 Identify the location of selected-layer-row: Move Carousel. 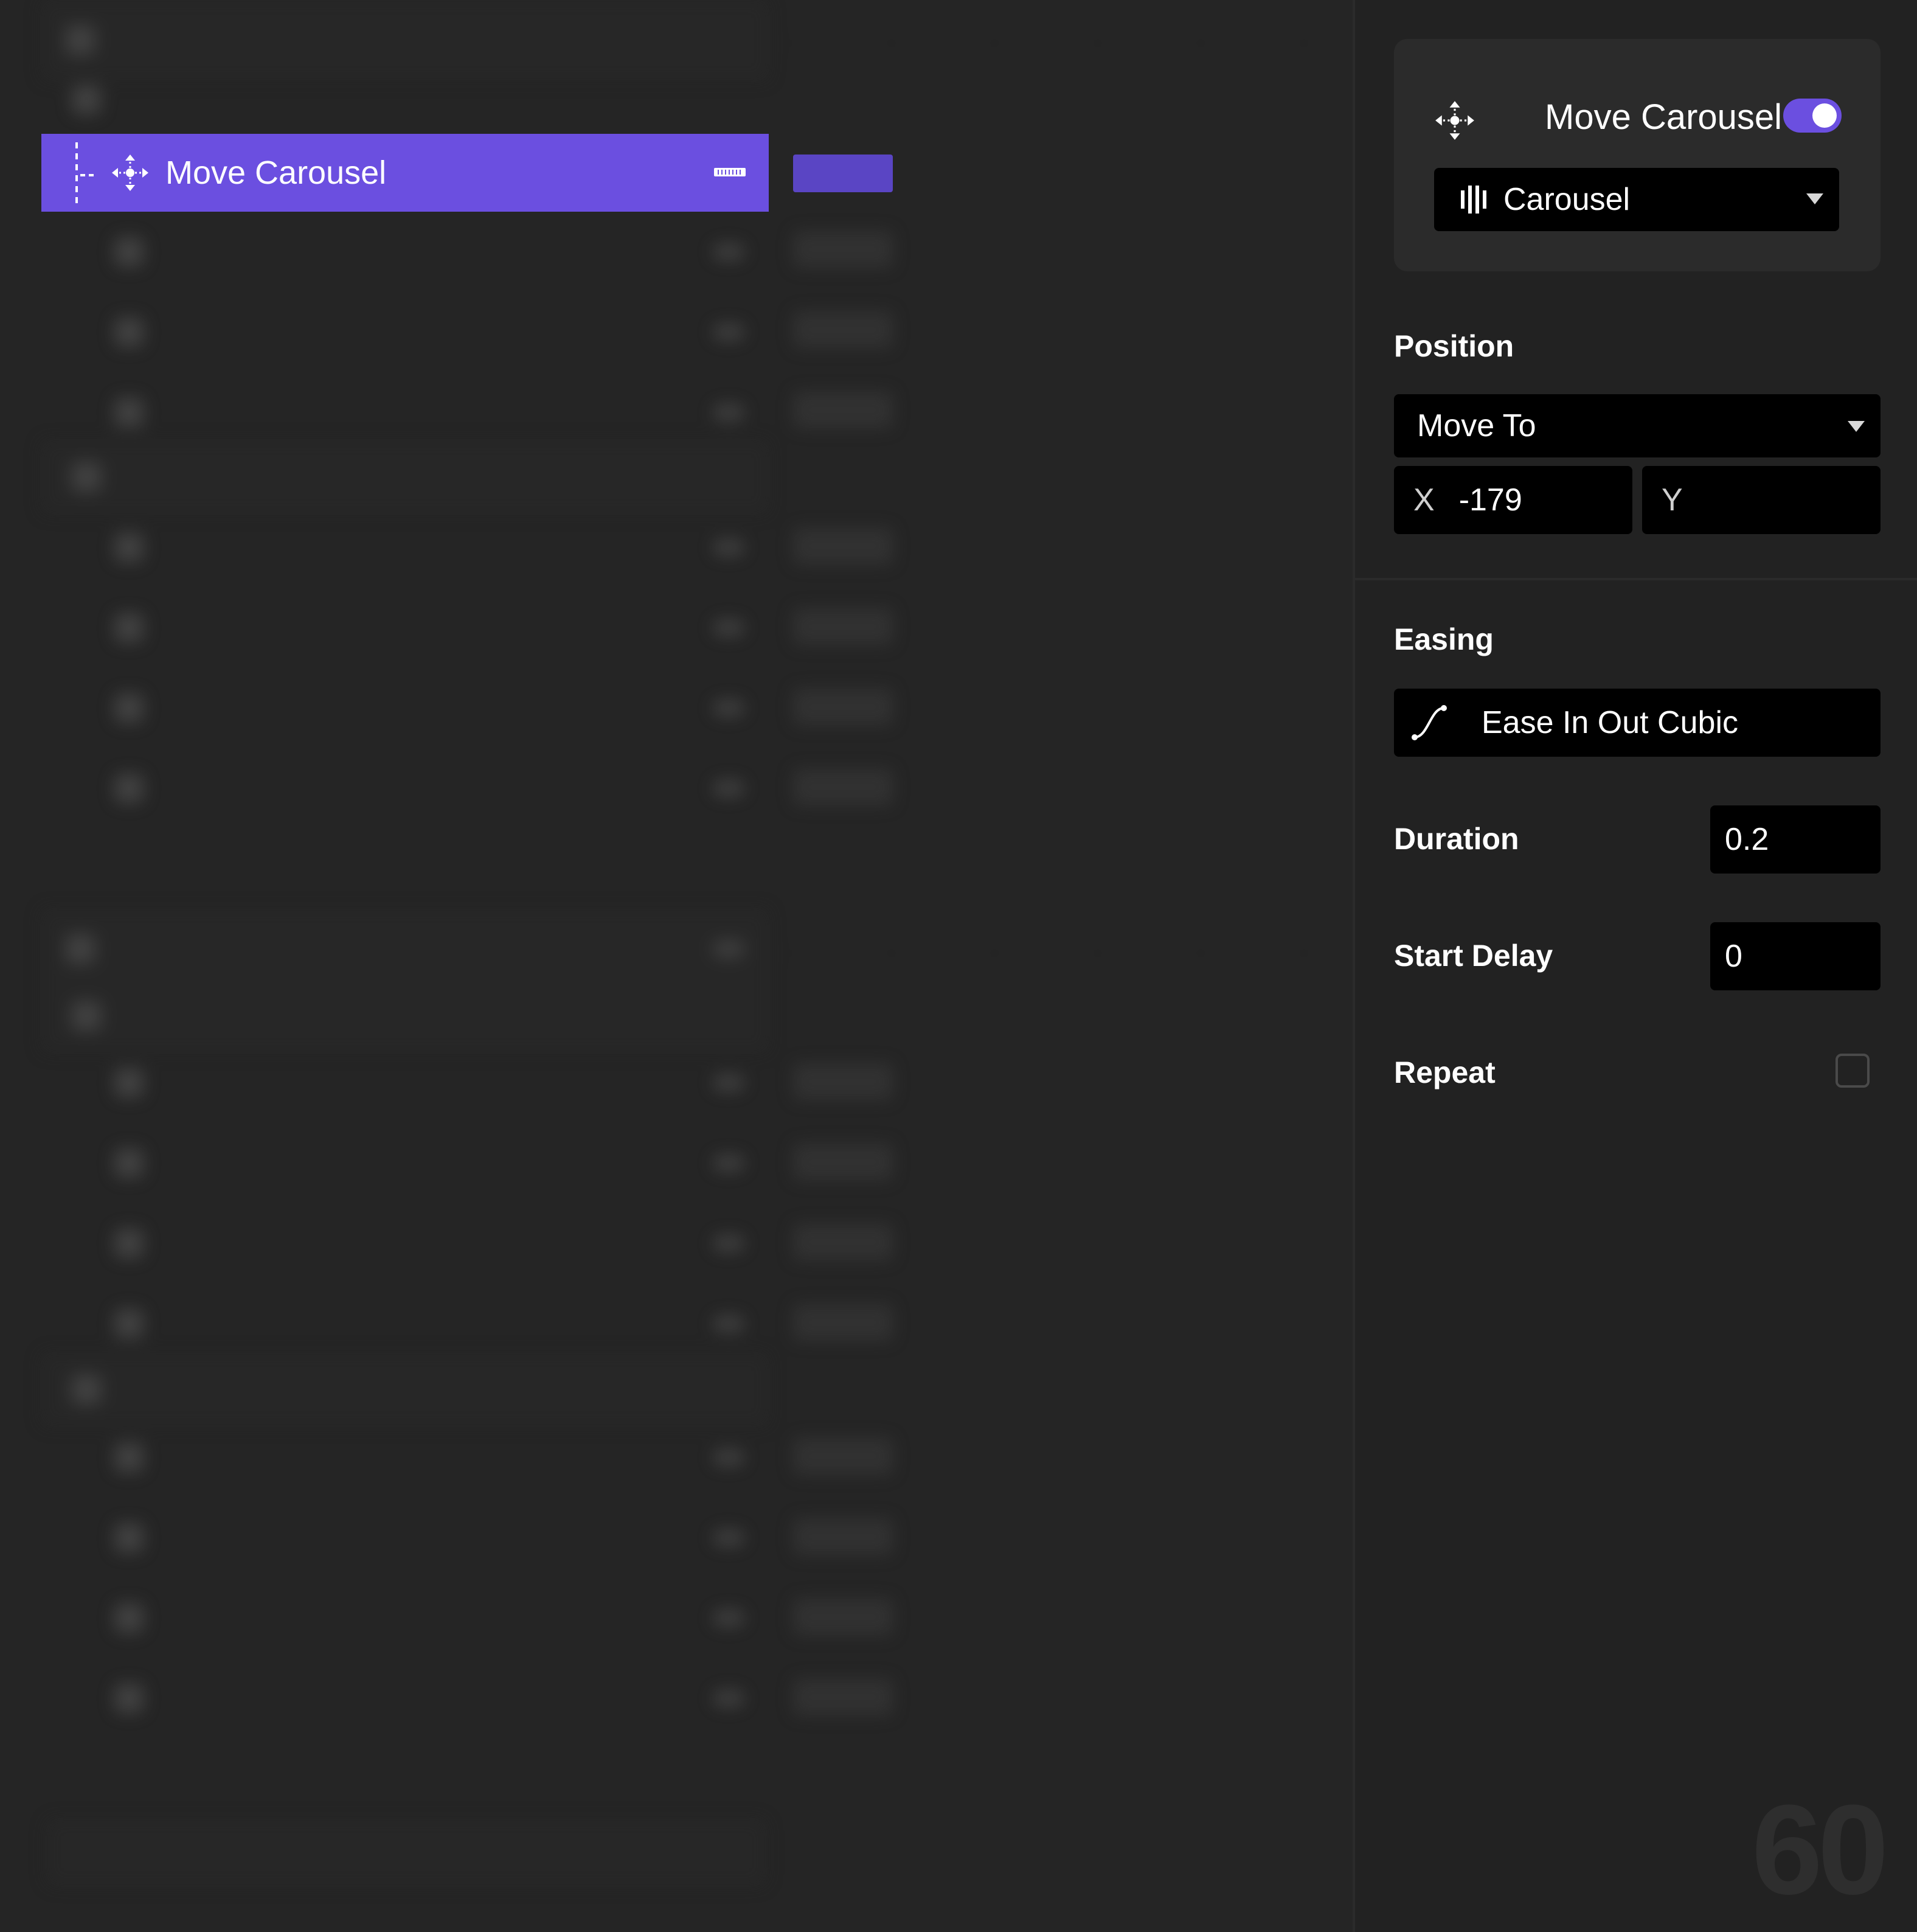
(405, 173).